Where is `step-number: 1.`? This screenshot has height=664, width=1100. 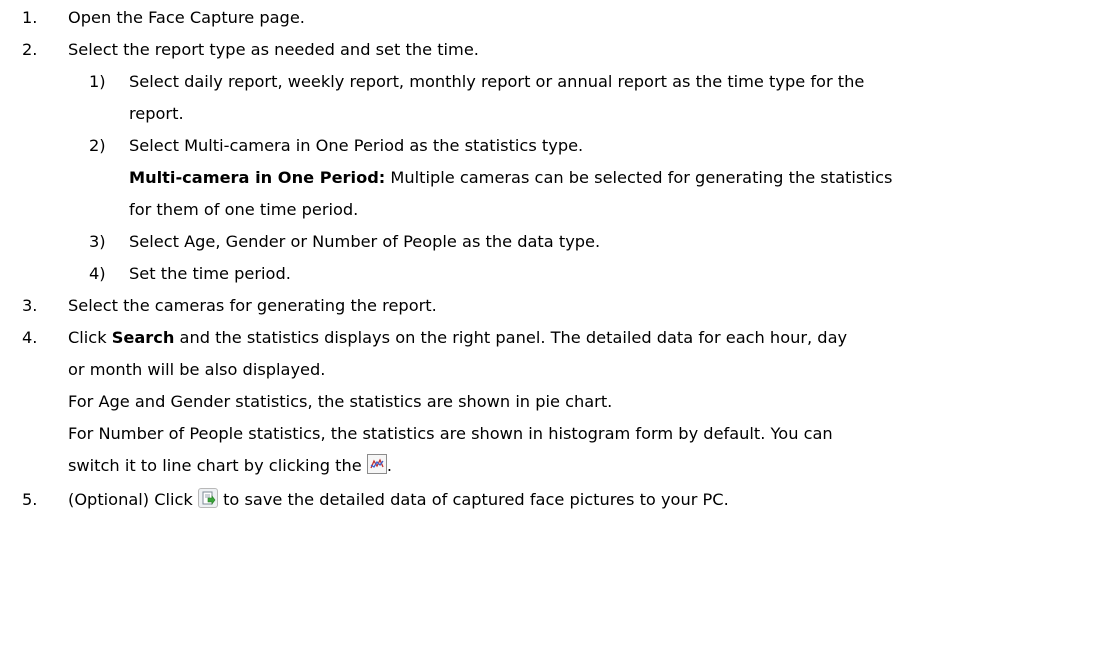 step-number: 1. is located at coordinates (30, 17).